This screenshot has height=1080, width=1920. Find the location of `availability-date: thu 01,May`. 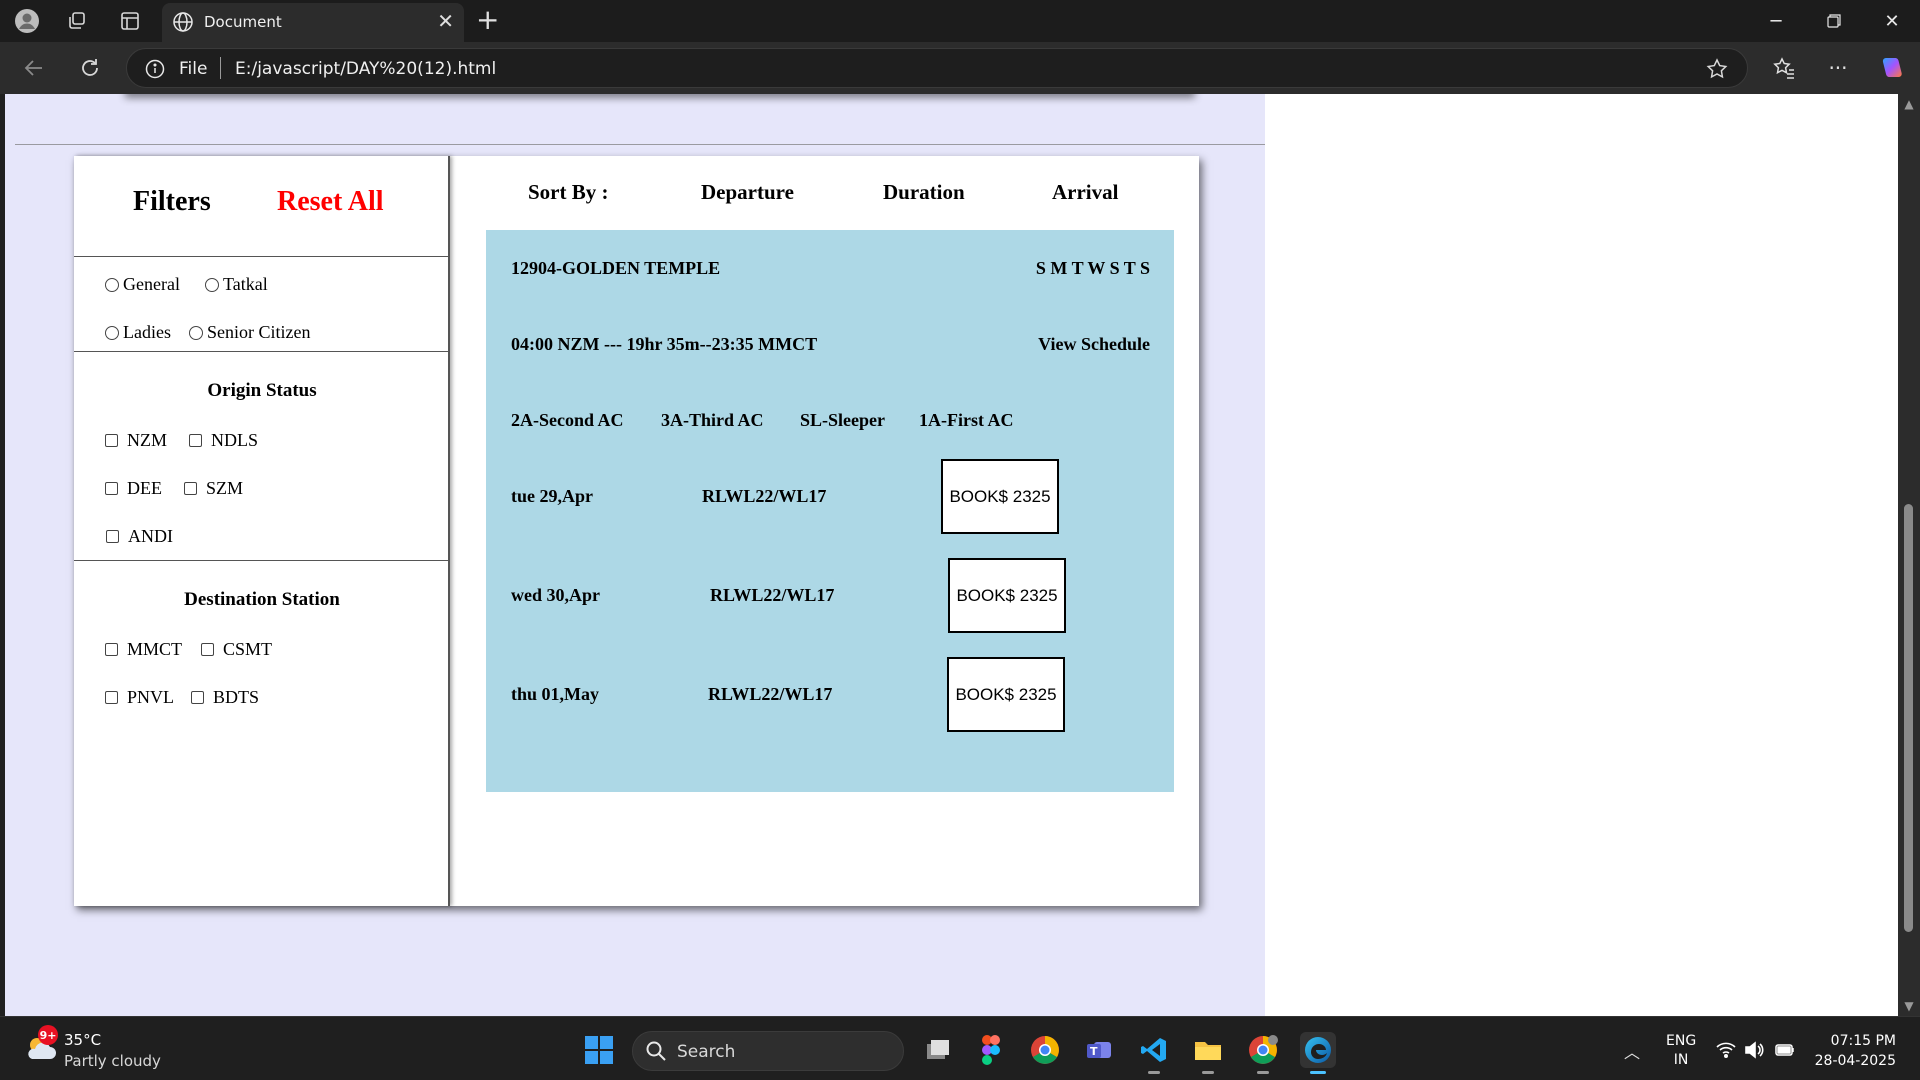

availability-date: thu 01,May is located at coordinates (555, 694).